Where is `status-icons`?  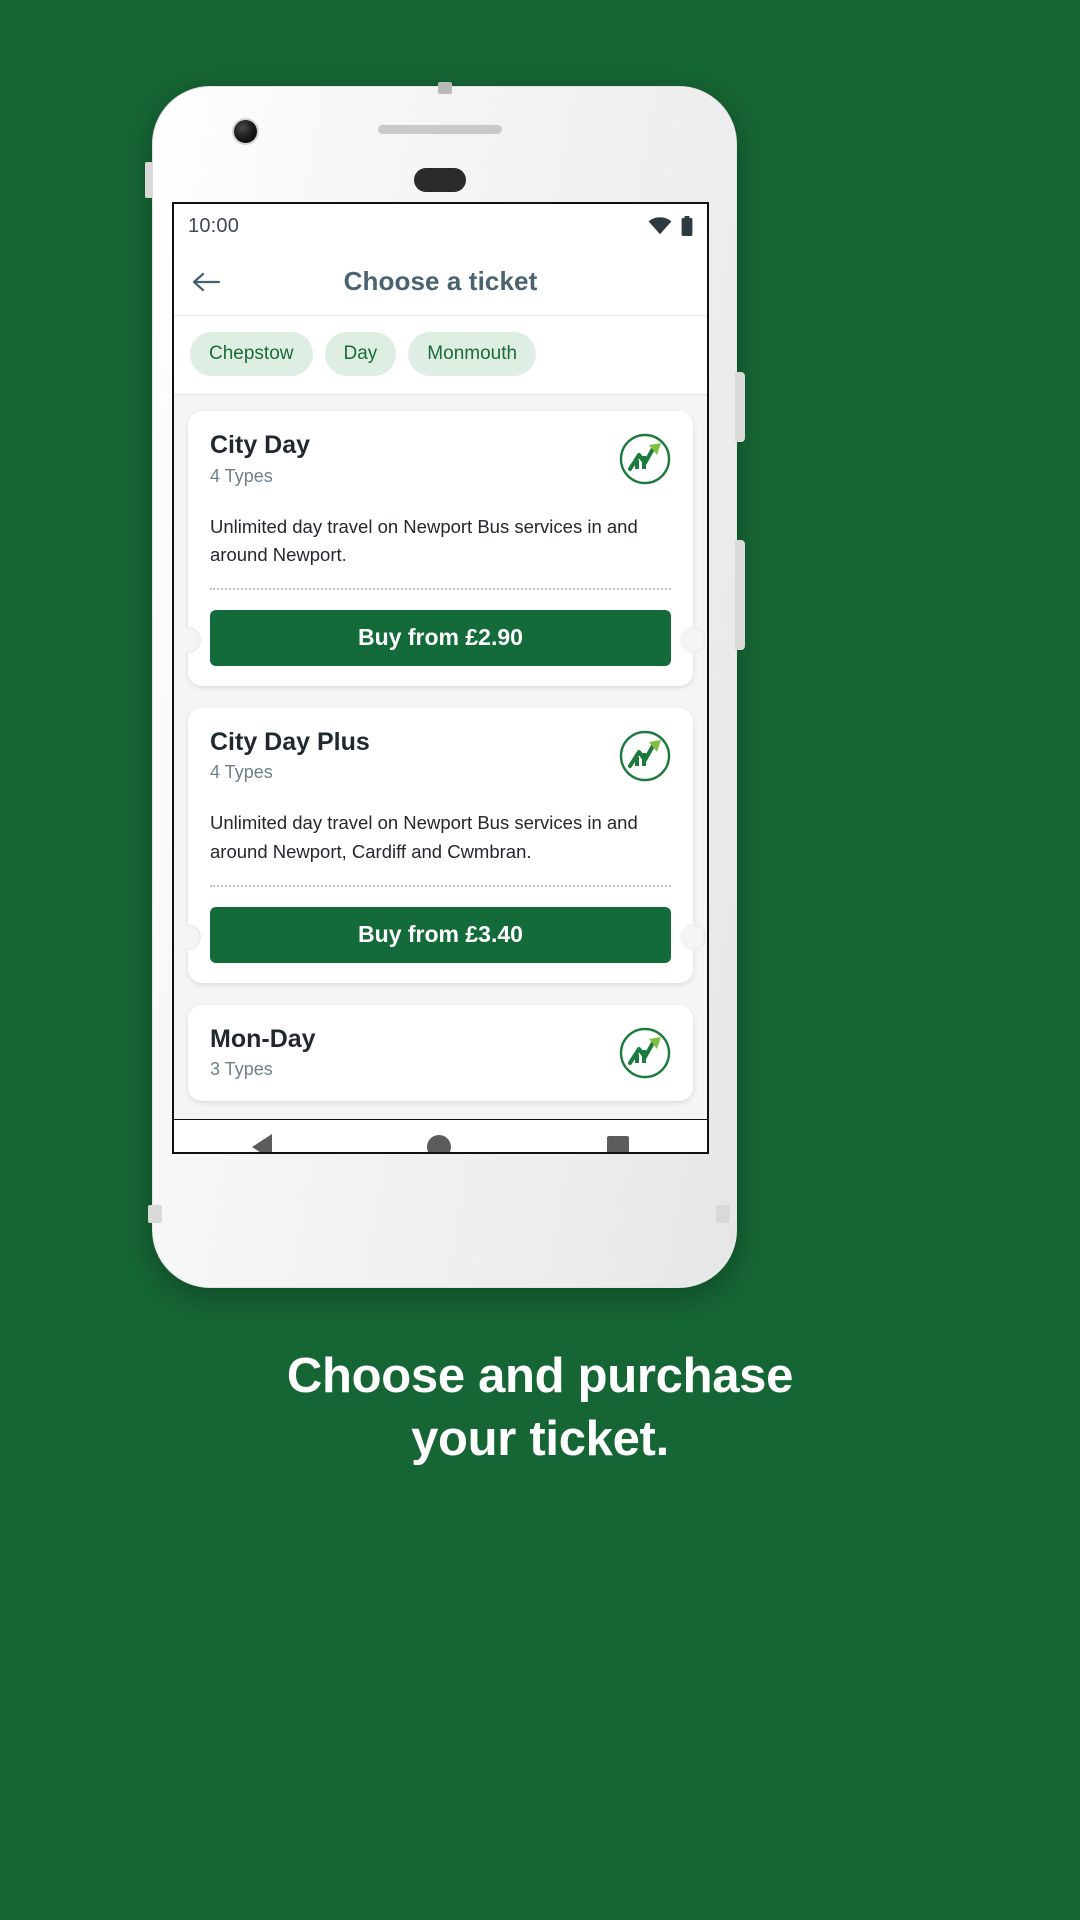
status-icons is located at coordinates (670, 226).